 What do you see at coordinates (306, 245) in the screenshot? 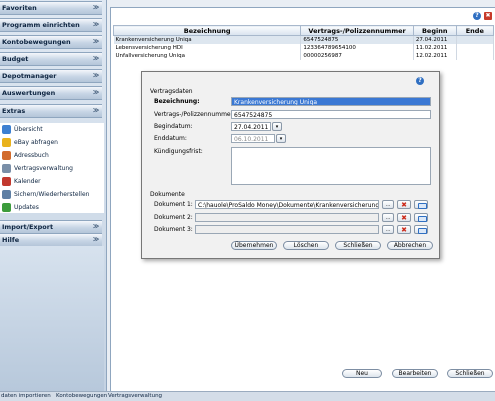
I see `delete-button: Löschen` at bounding box center [306, 245].